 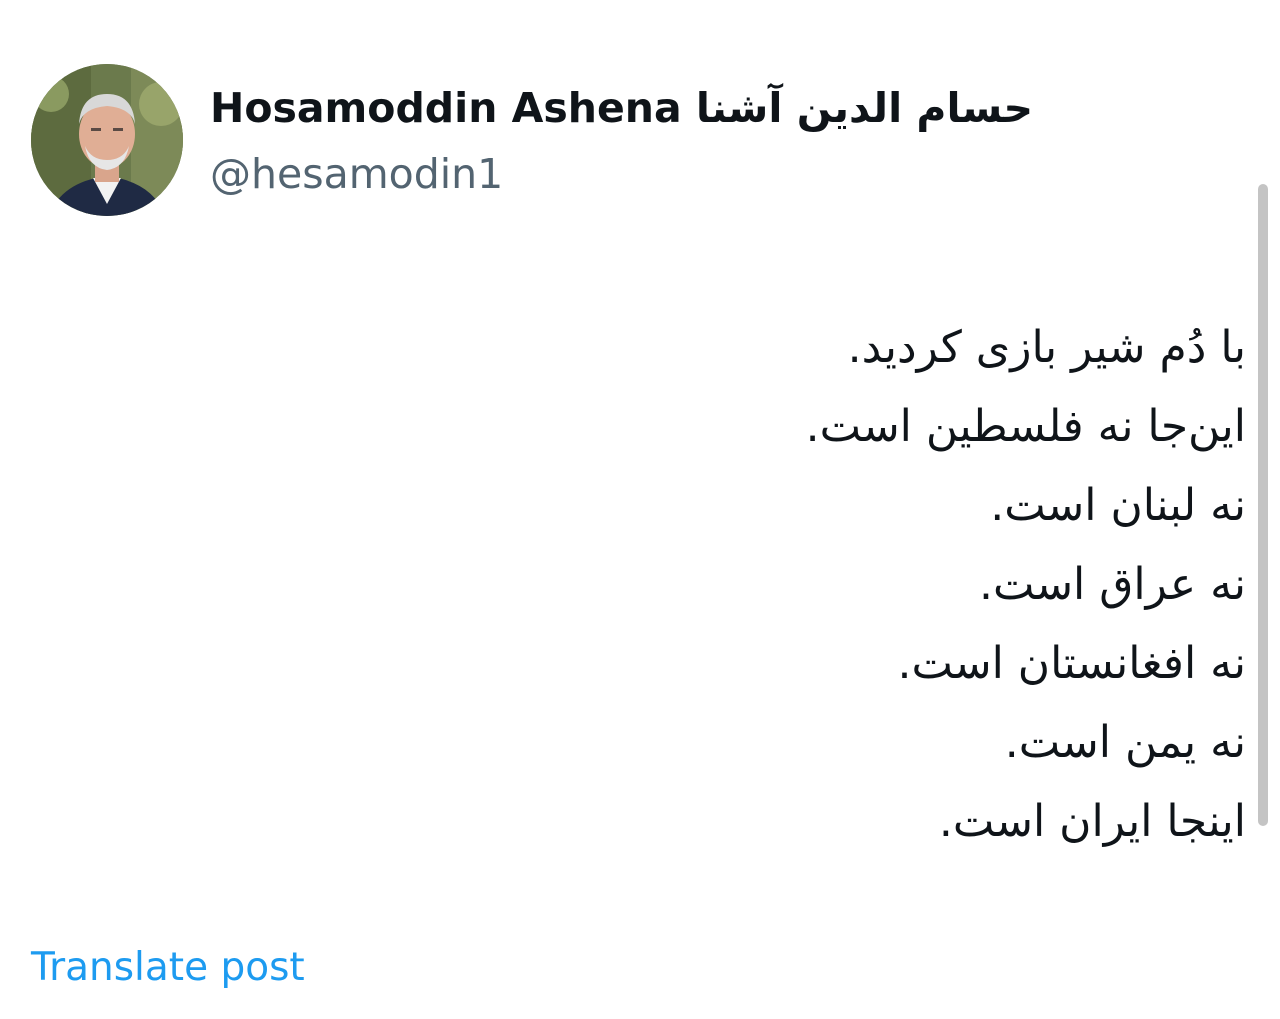 I want to click on post-line: با دُم شیر بازی کردید., so click(x=1046, y=347).